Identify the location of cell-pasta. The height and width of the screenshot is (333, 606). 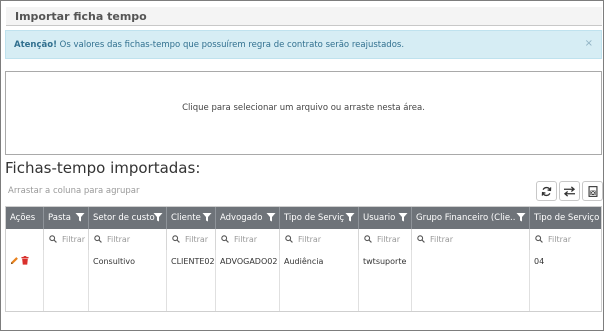
(66, 280).